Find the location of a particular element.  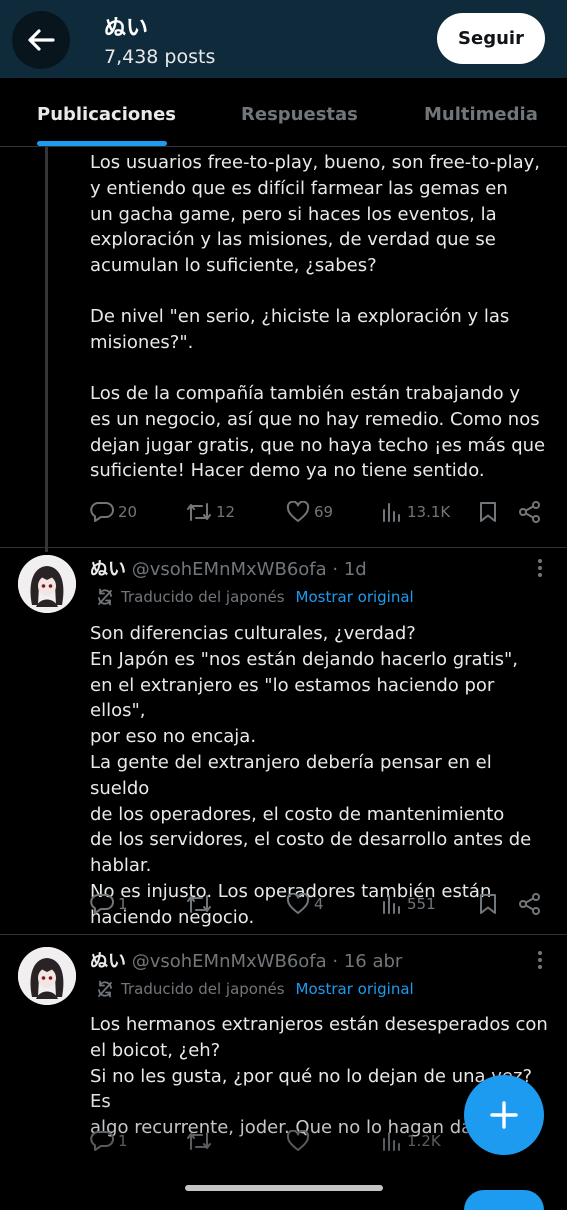

posts-count: 7,438 posts is located at coordinates (160, 57).